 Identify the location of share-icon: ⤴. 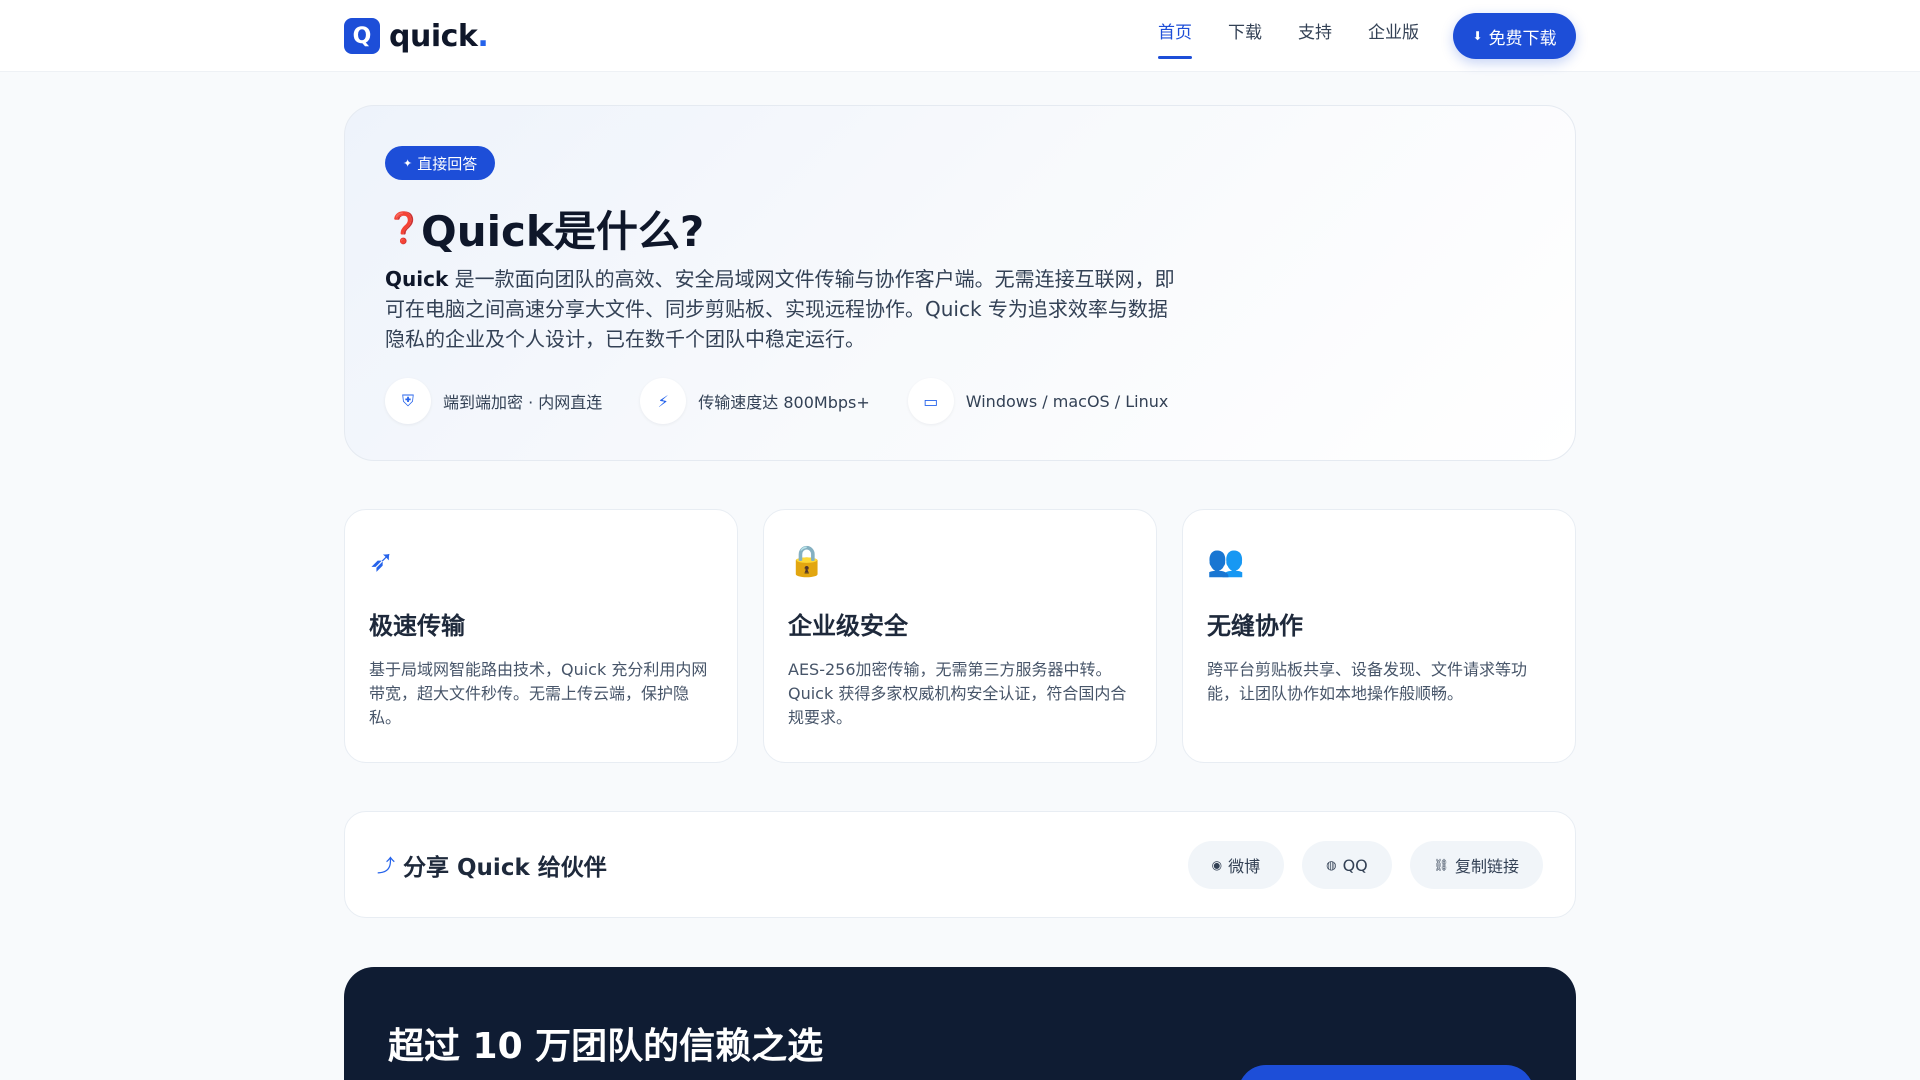
(386, 866).